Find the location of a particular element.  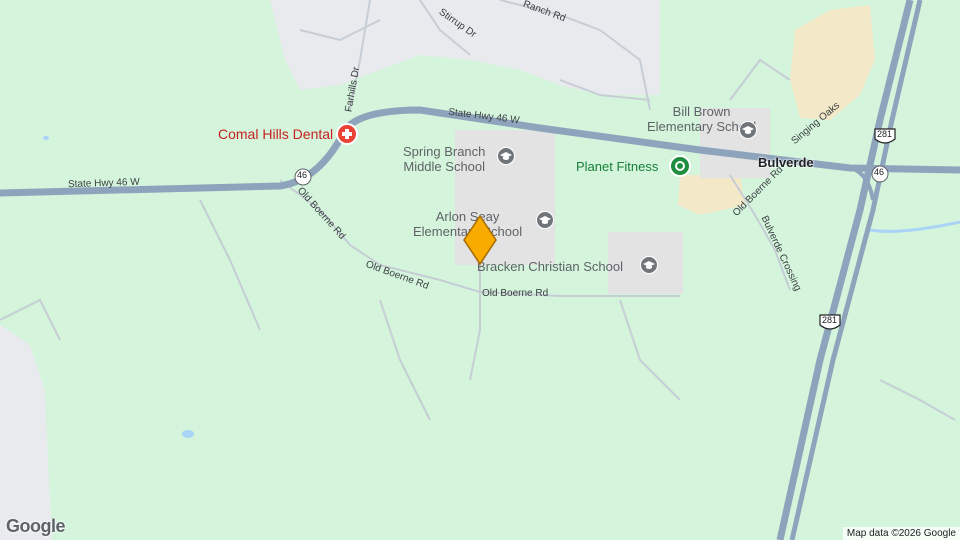

medical-cross-icon is located at coordinates (347, 134).